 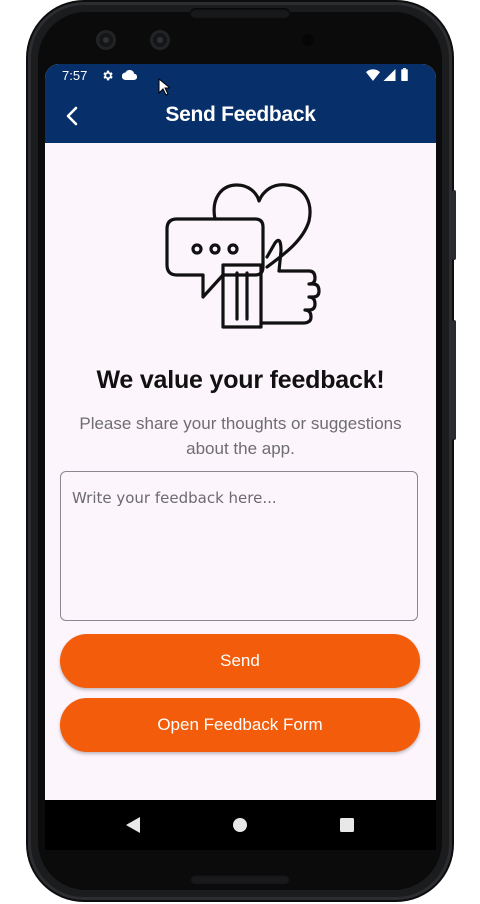 What do you see at coordinates (240, 76) in the screenshot?
I see `status-bar: 7:57` at bounding box center [240, 76].